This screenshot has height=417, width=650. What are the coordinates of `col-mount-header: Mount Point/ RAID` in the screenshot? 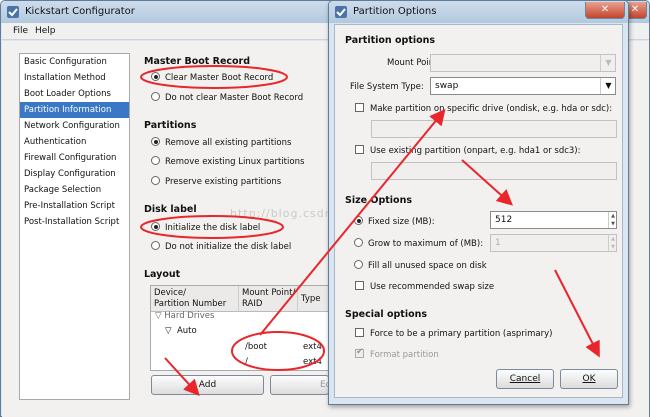 It's located at (268, 299).